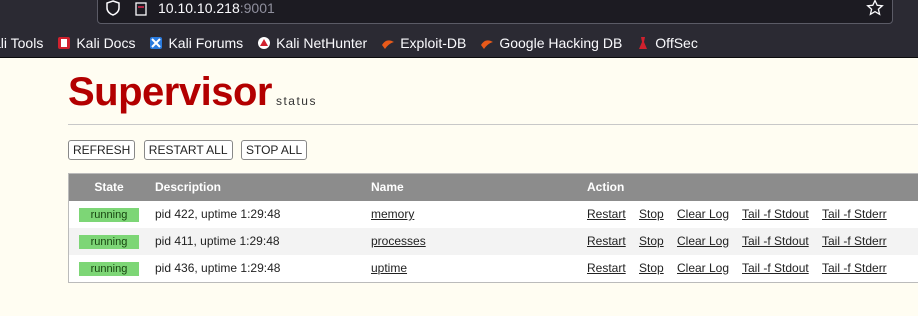  Describe the element at coordinates (257, 8) in the screenshot. I see `url-port: :9001` at that location.